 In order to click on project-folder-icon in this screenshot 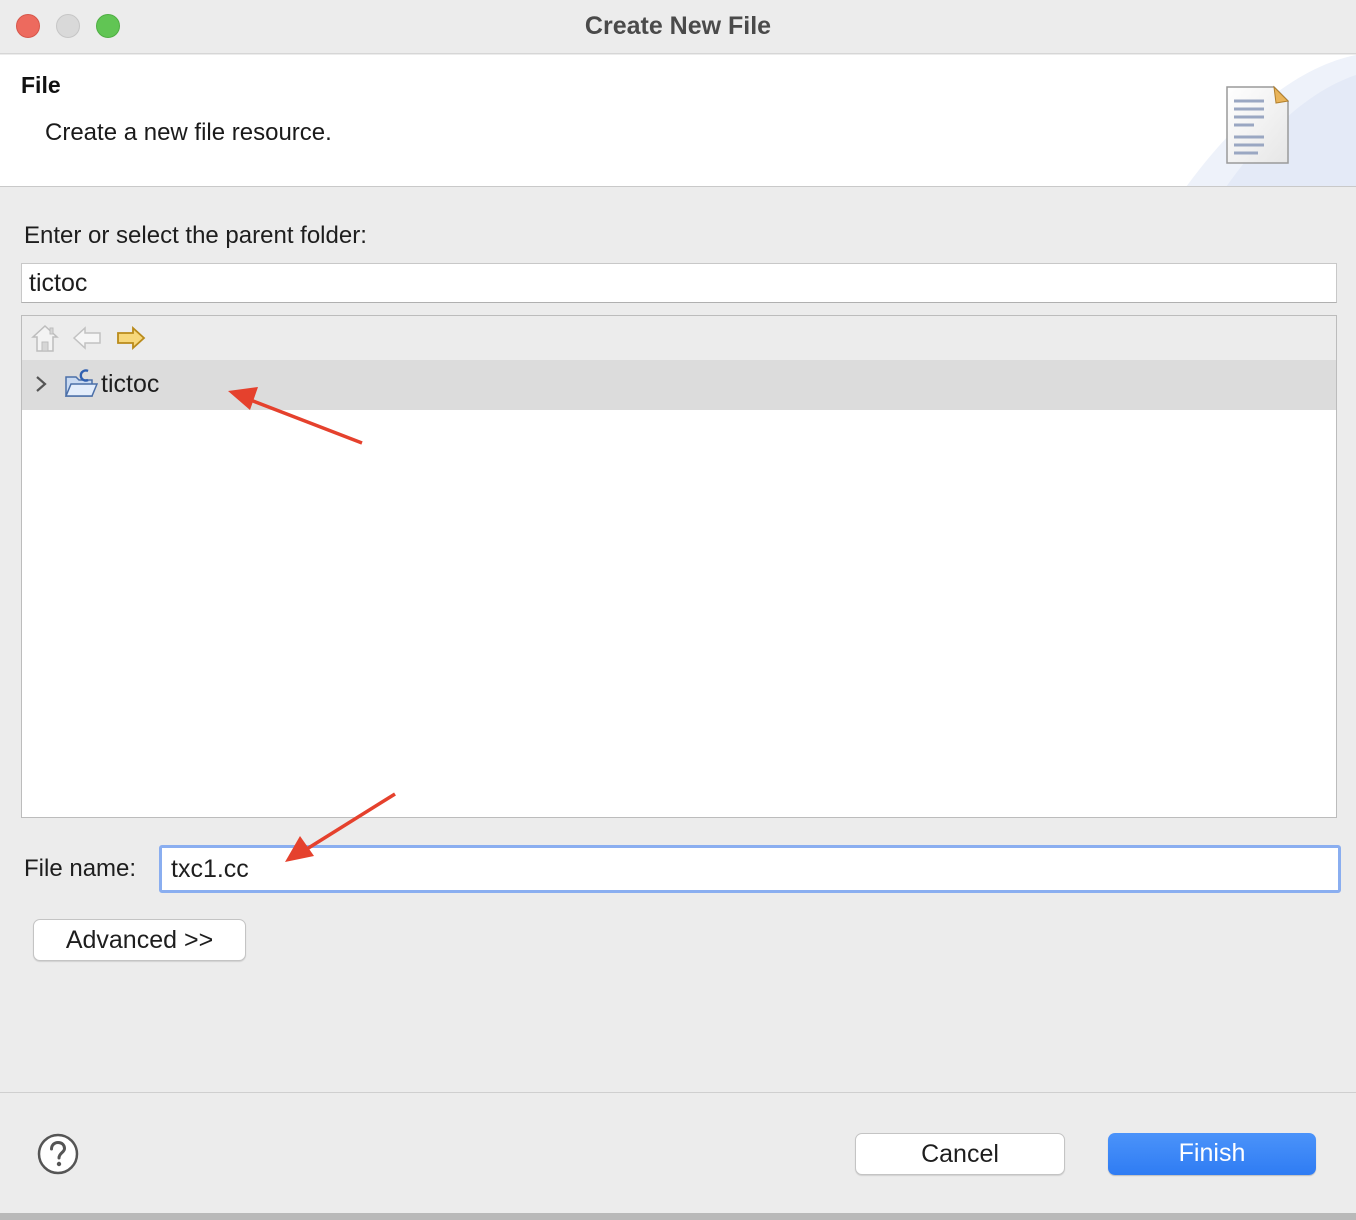, I will do `click(81, 383)`.